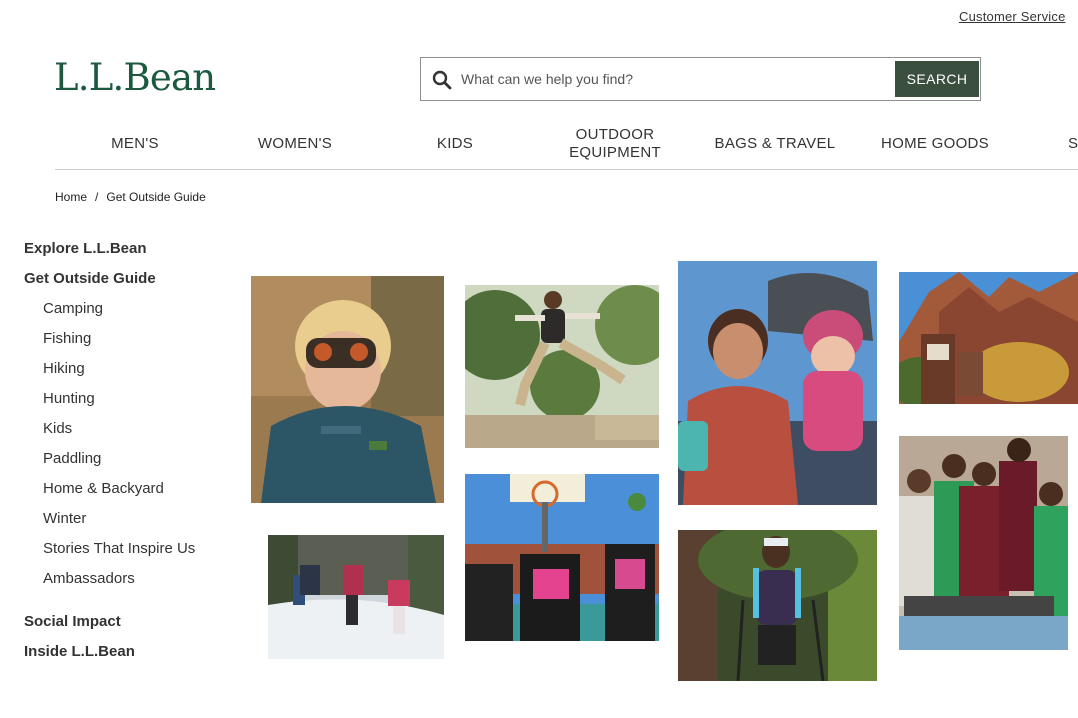  I want to click on sidebar-inside-llbean: Inside L.L.Bean, so click(129, 657).